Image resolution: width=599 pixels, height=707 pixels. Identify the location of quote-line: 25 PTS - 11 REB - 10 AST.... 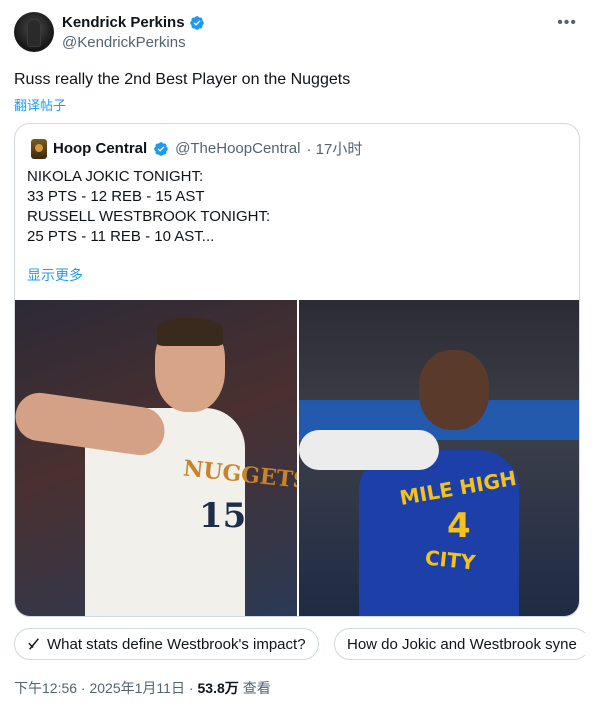
(121, 236).